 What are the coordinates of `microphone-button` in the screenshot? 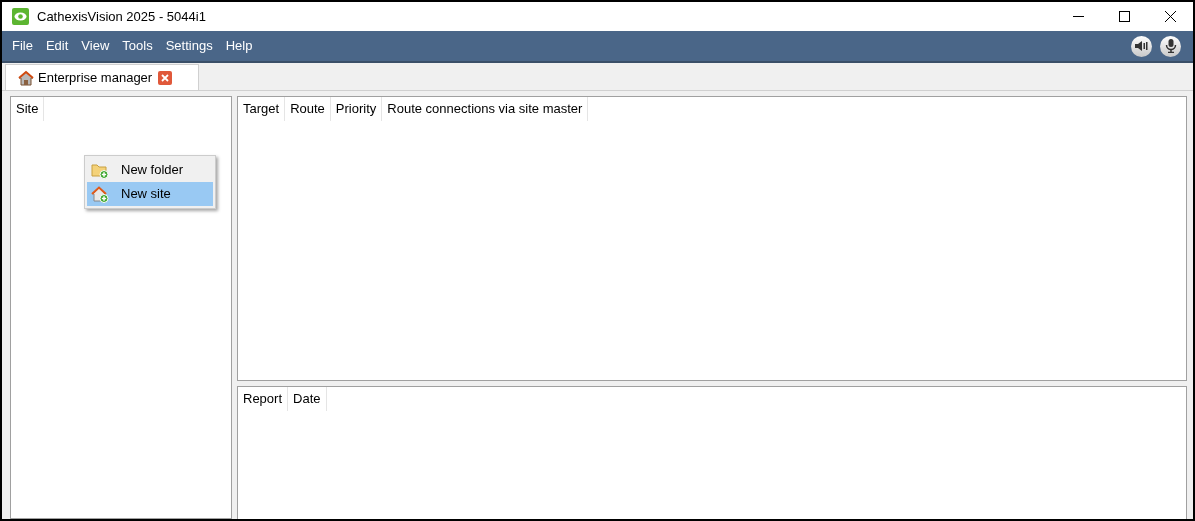 It's located at (1170, 46).